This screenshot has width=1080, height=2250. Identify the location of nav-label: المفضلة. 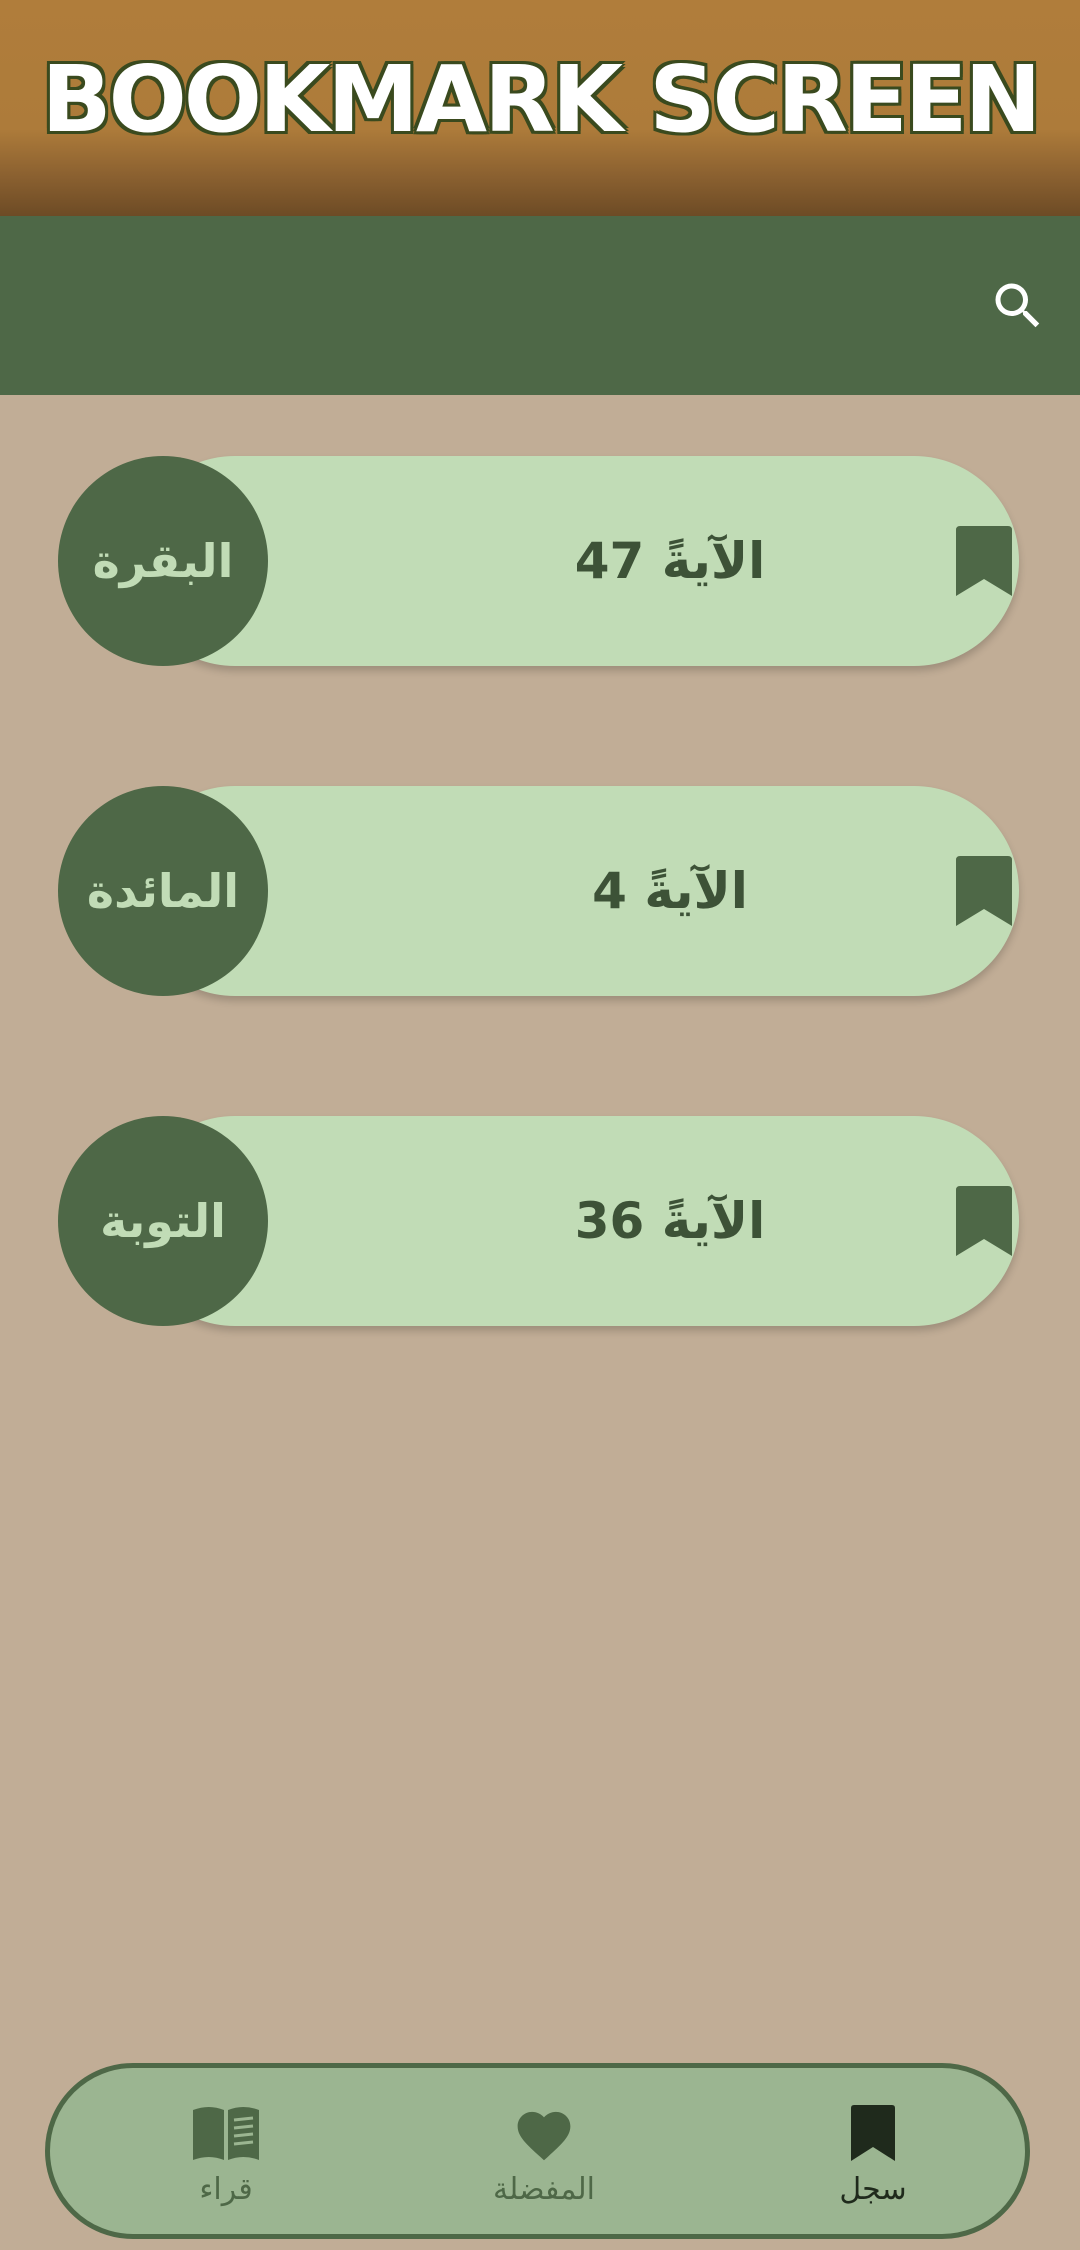
(544, 2189).